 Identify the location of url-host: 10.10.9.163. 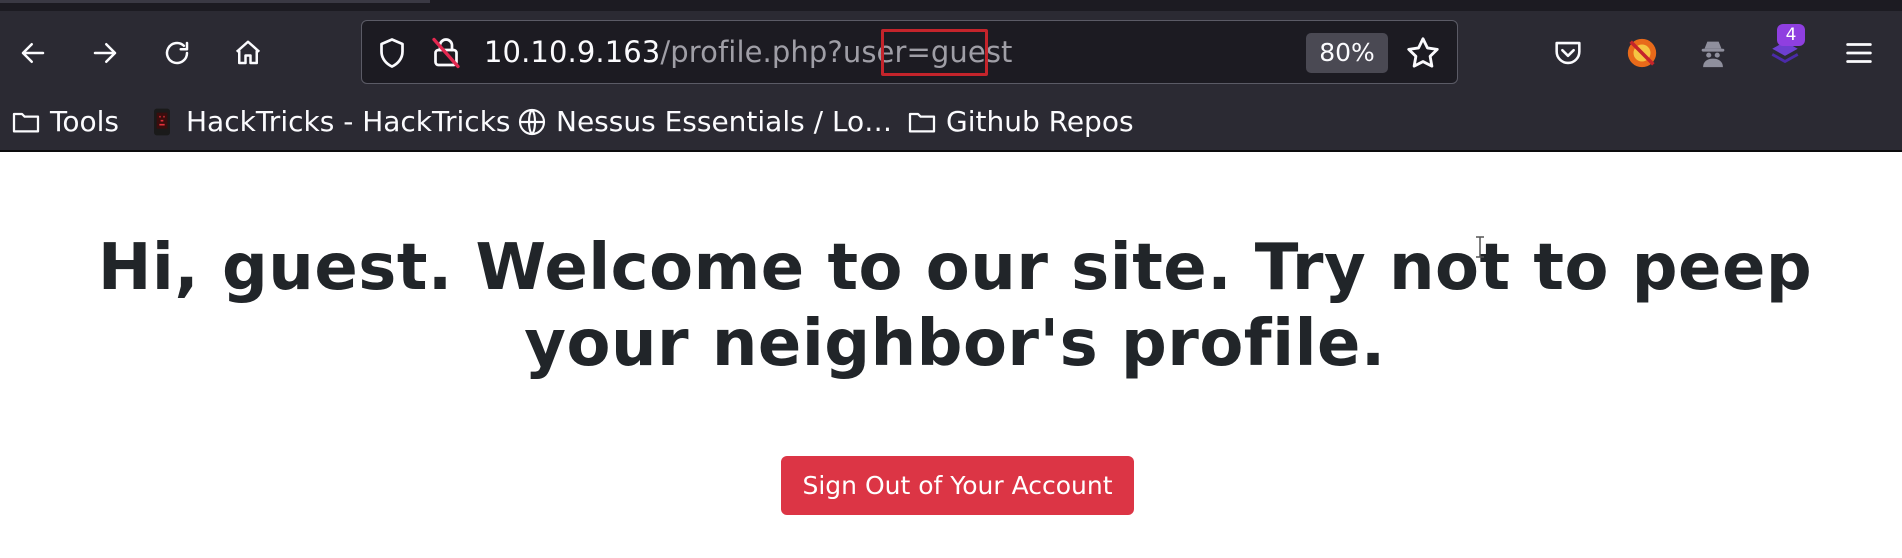
(572, 52).